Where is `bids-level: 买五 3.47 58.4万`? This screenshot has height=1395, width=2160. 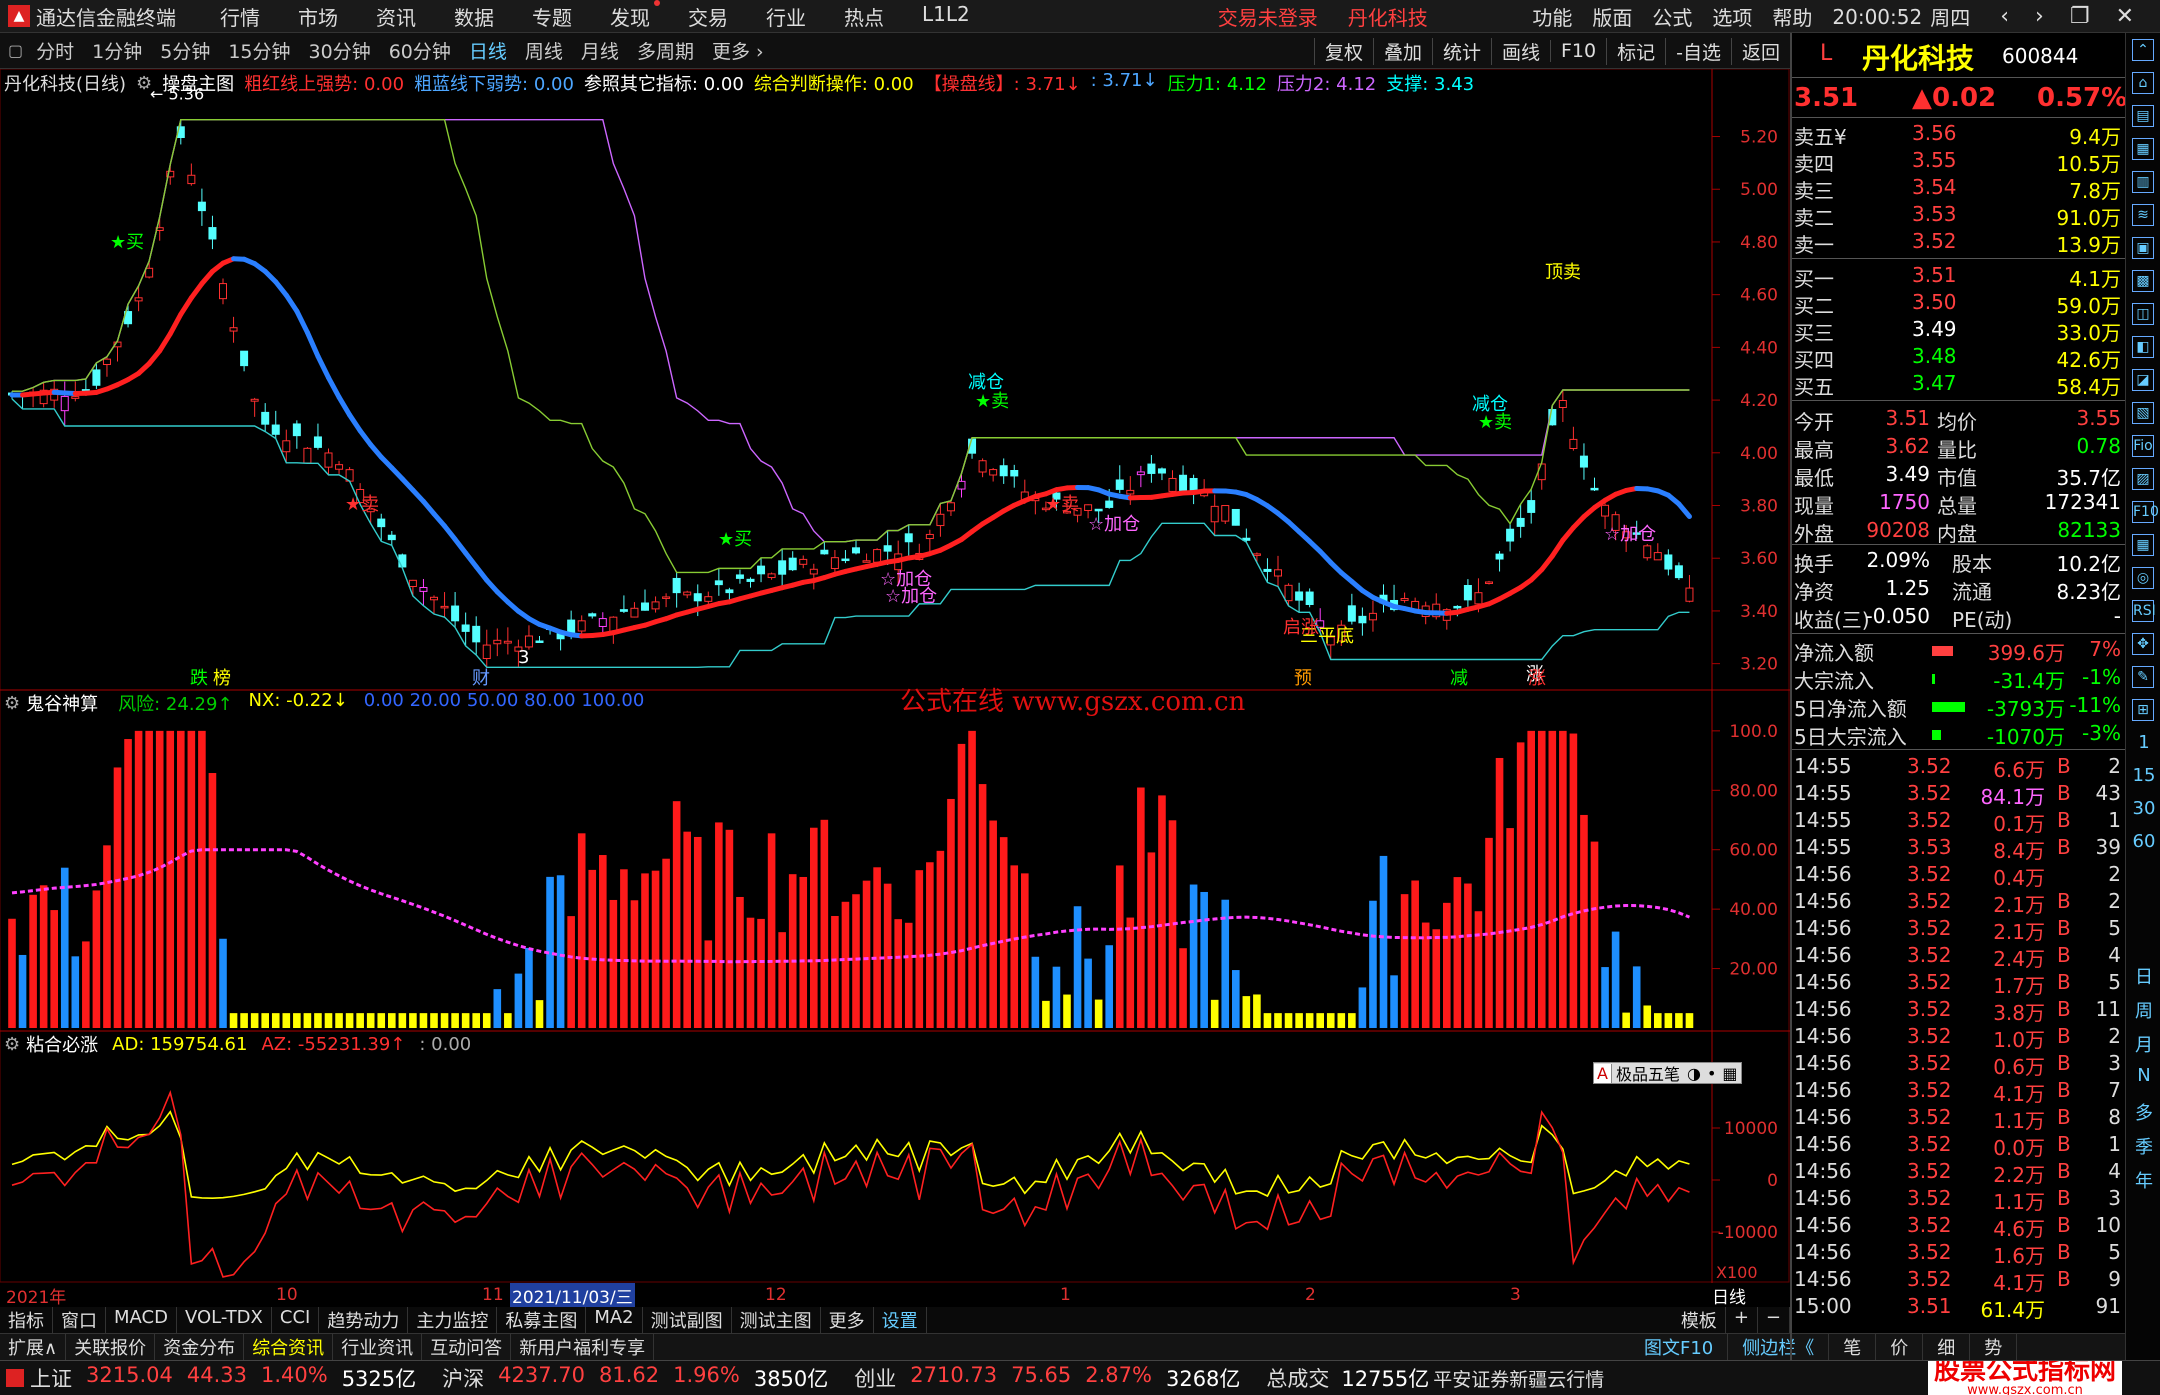 bids-level: 买五 3.47 58.4万 is located at coordinates (1958, 385).